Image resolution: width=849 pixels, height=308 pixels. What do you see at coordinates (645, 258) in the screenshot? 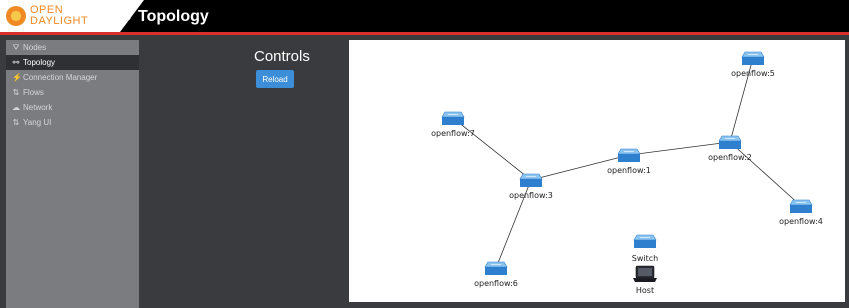
I see `legend-switch-label: Switch` at bounding box center [645, 258].